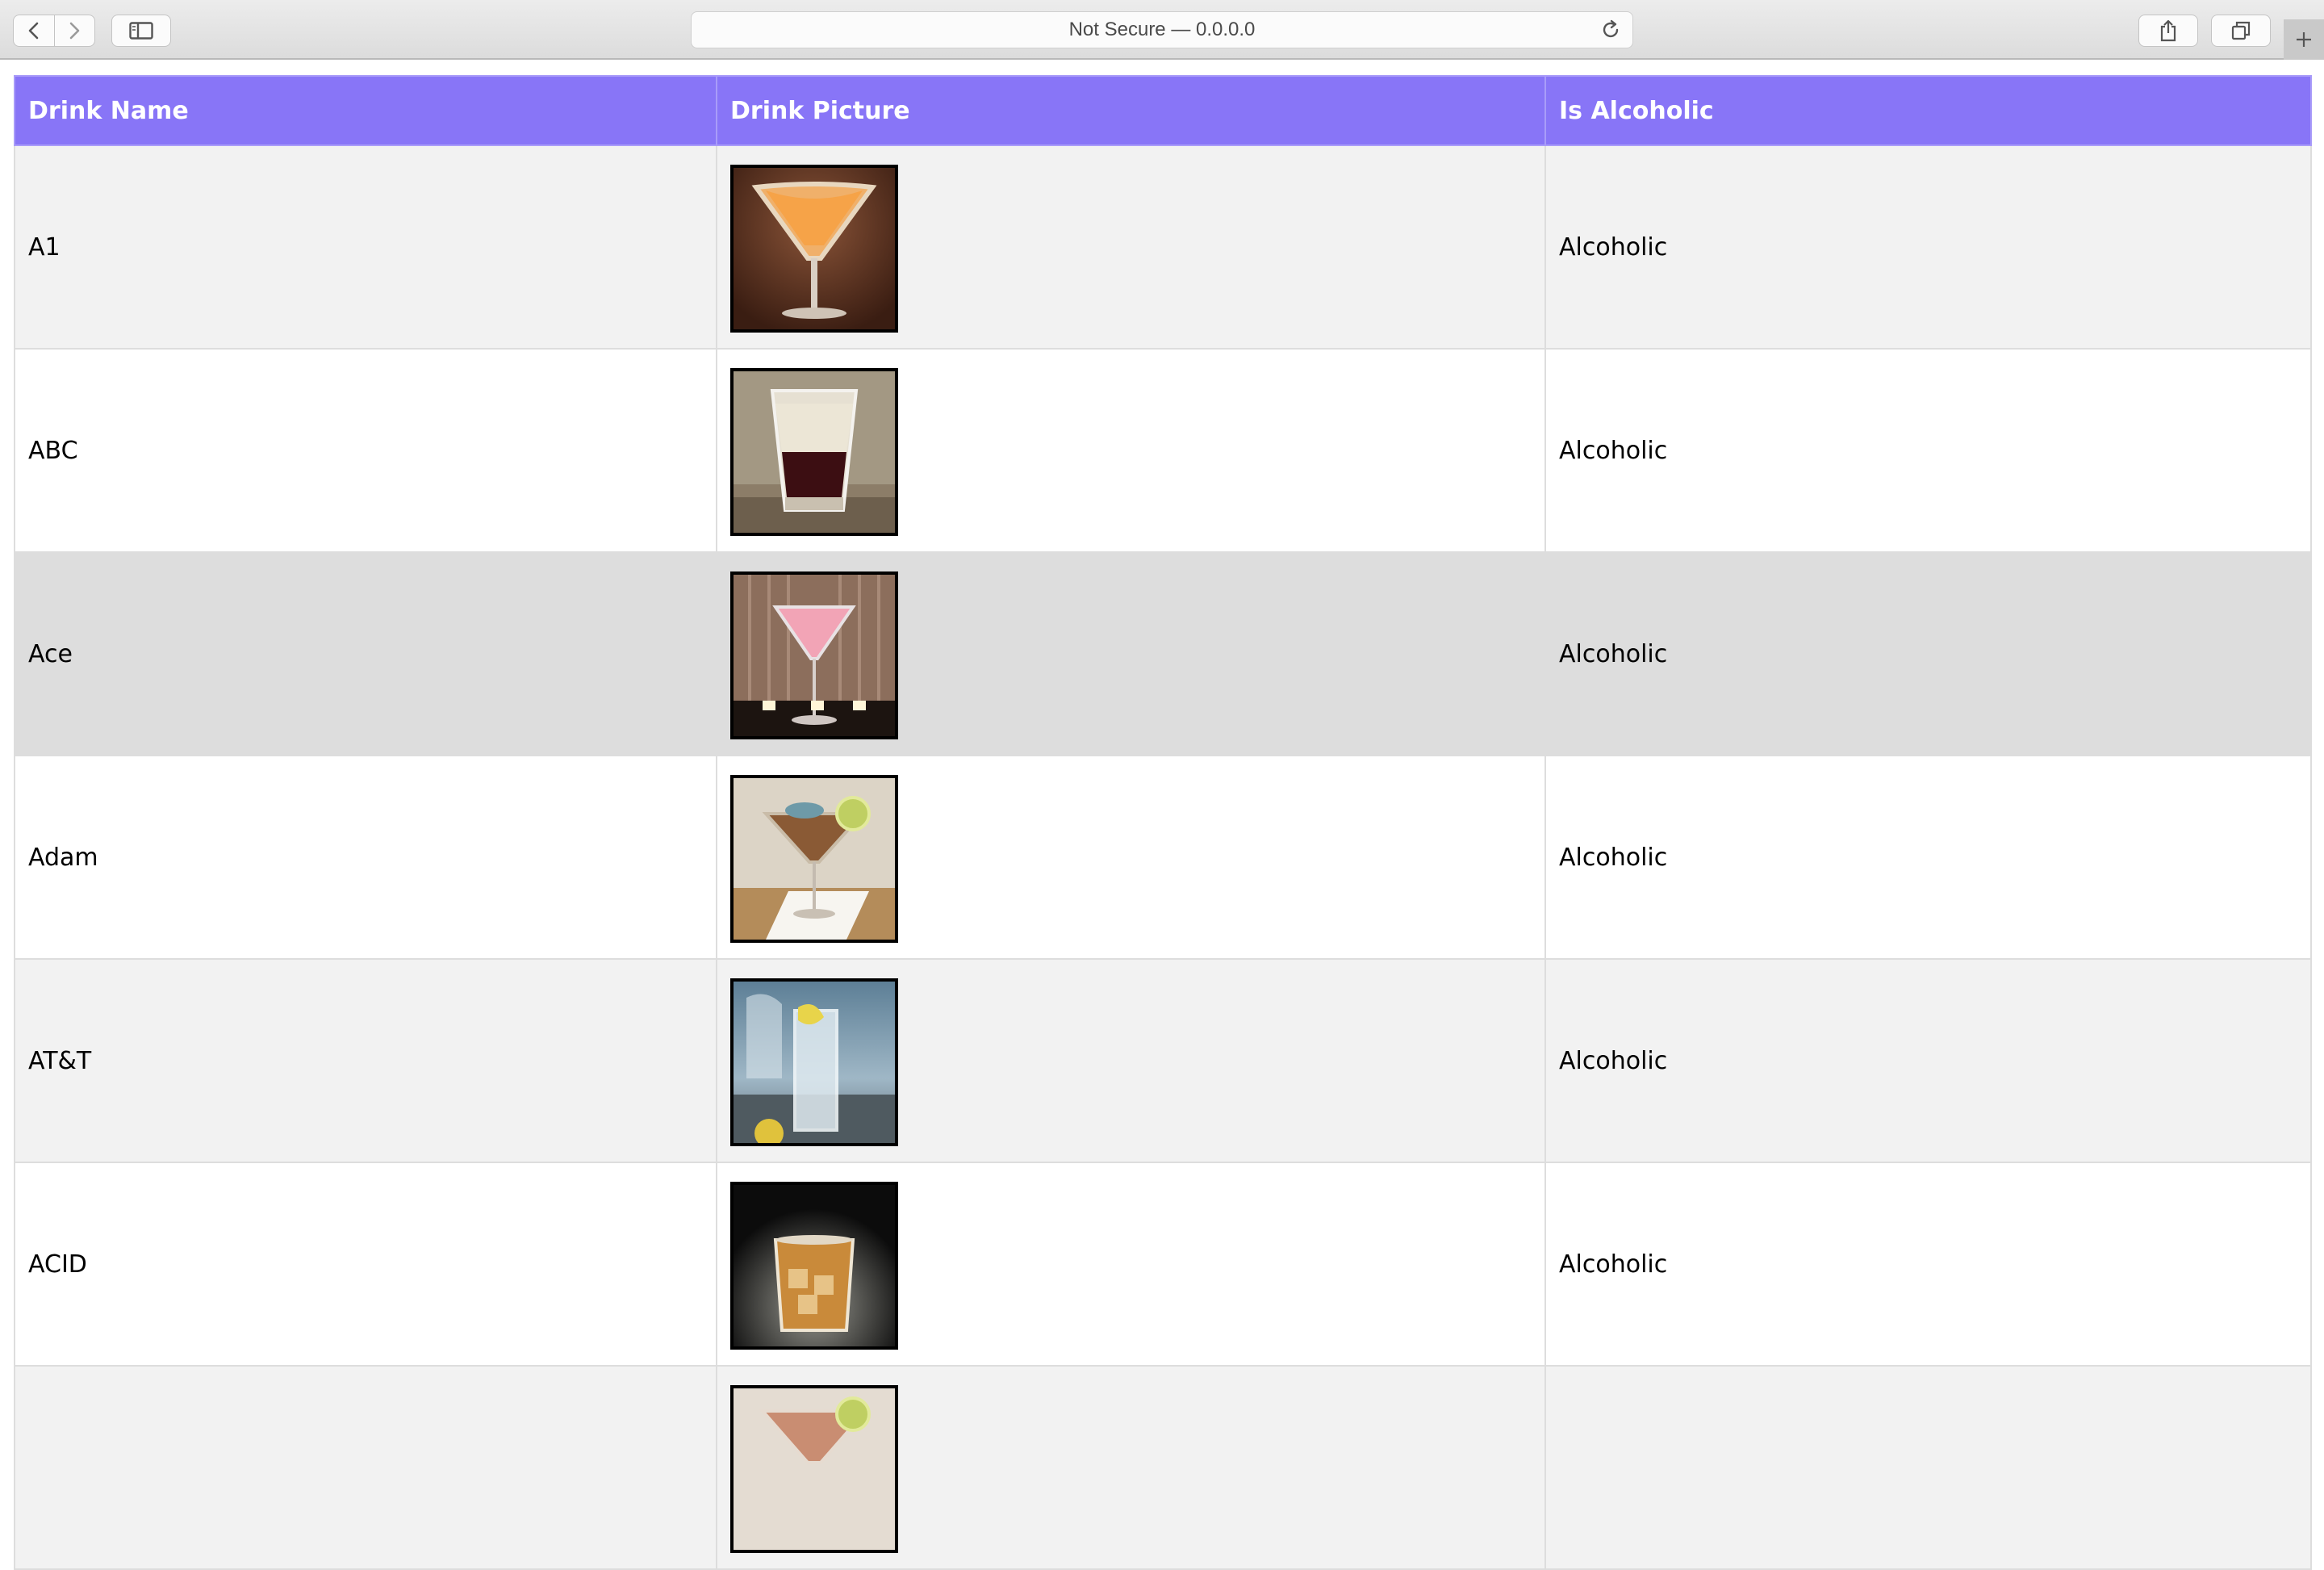  I want to click on table-row: ACID Alcoholic, so click(1163, 1265).